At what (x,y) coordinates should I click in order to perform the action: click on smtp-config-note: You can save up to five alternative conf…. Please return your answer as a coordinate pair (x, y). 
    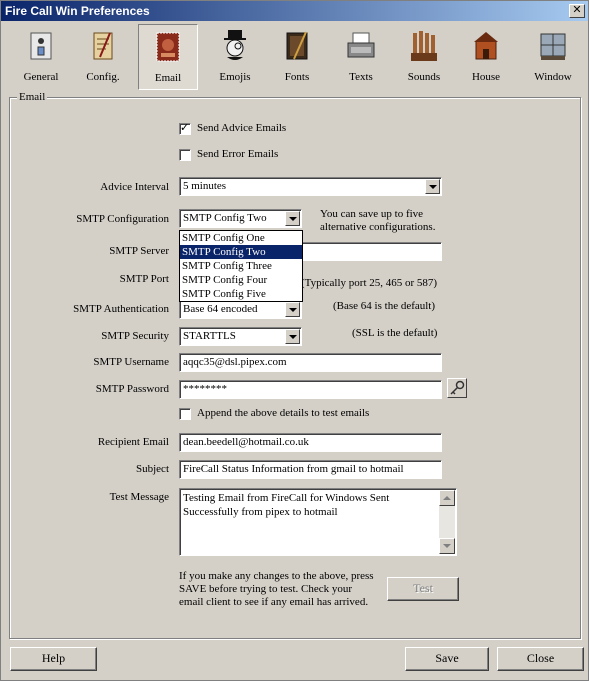
    Looking at the image, I should click on (378, 220).